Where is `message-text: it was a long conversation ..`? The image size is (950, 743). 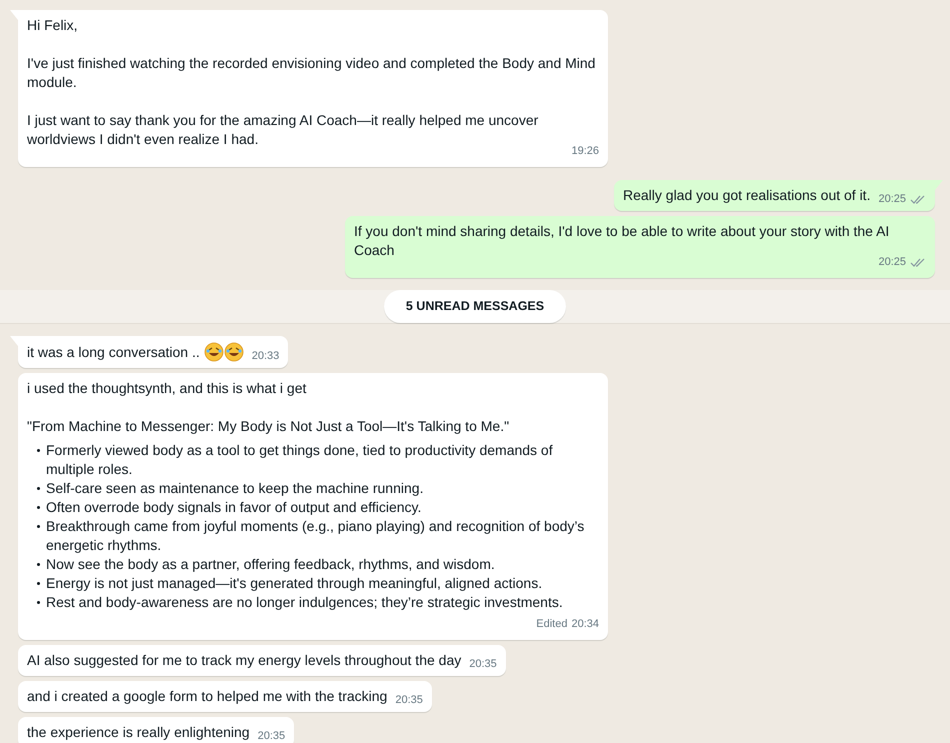
message-text: it was a long conversation .. is located at coordinates (113, 352).